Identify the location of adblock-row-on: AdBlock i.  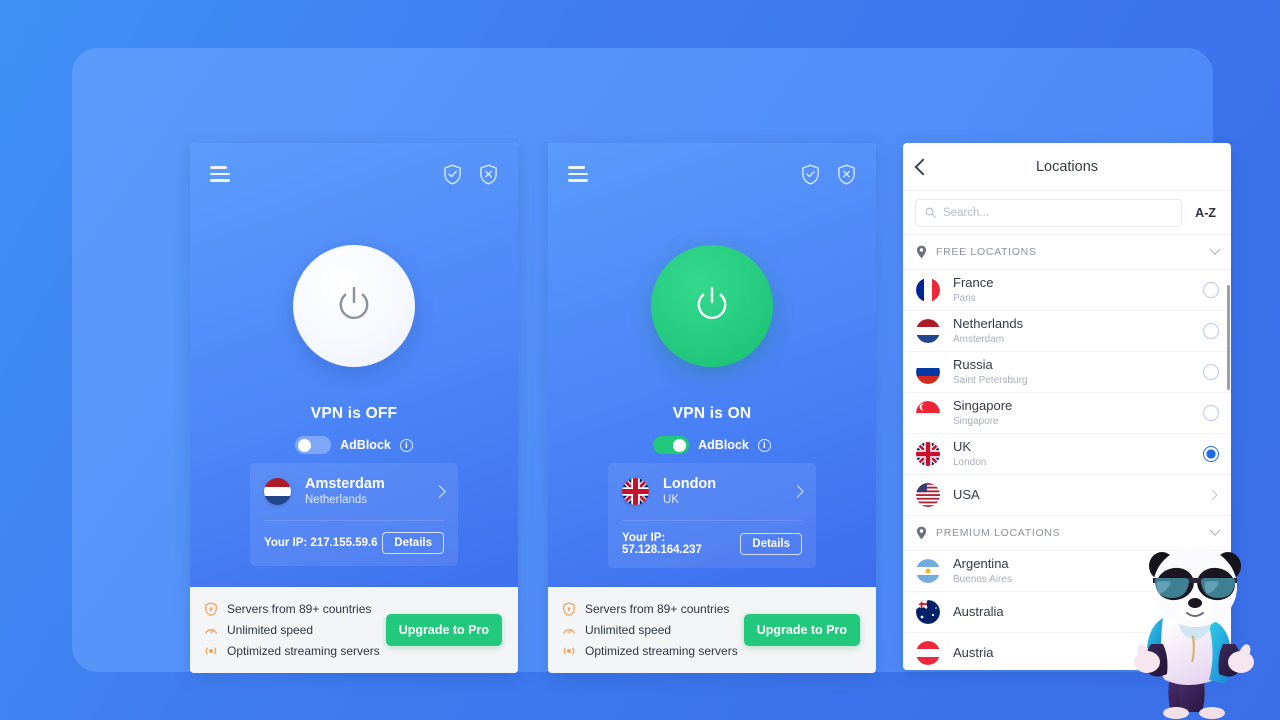
(712, 445).